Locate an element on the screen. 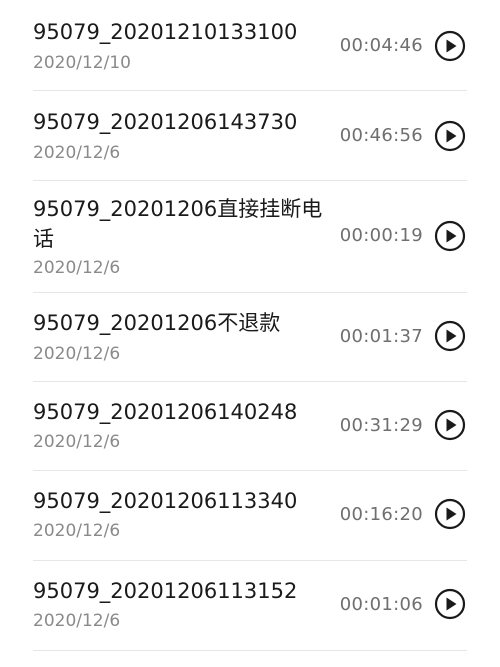 This screenshot has height=667, width=500. divider is located at coordinates (250, 650).